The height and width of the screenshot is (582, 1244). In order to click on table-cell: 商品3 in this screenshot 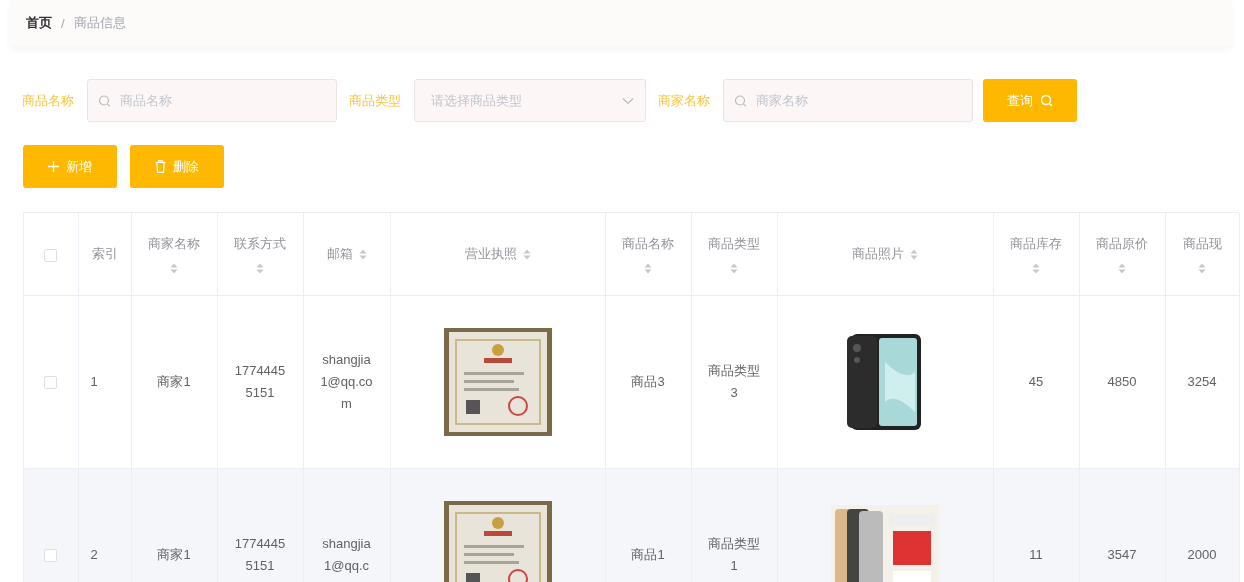, I will do `click(648, 381)`.